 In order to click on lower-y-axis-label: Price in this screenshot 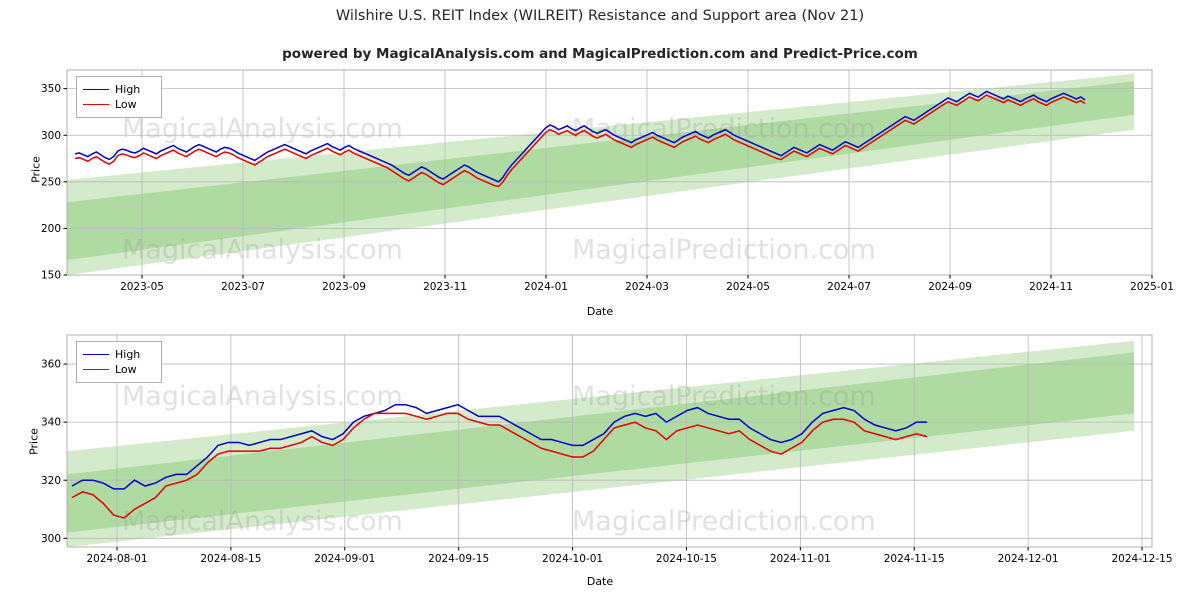, I will do `click(34, 441)`.